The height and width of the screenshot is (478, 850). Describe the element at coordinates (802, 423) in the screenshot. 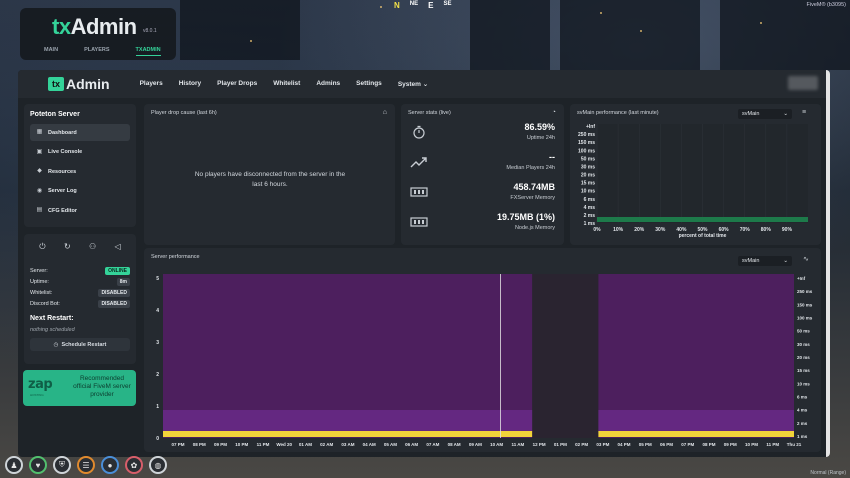

I see `perf-right-y-tick-label: 2 ms` at that location.